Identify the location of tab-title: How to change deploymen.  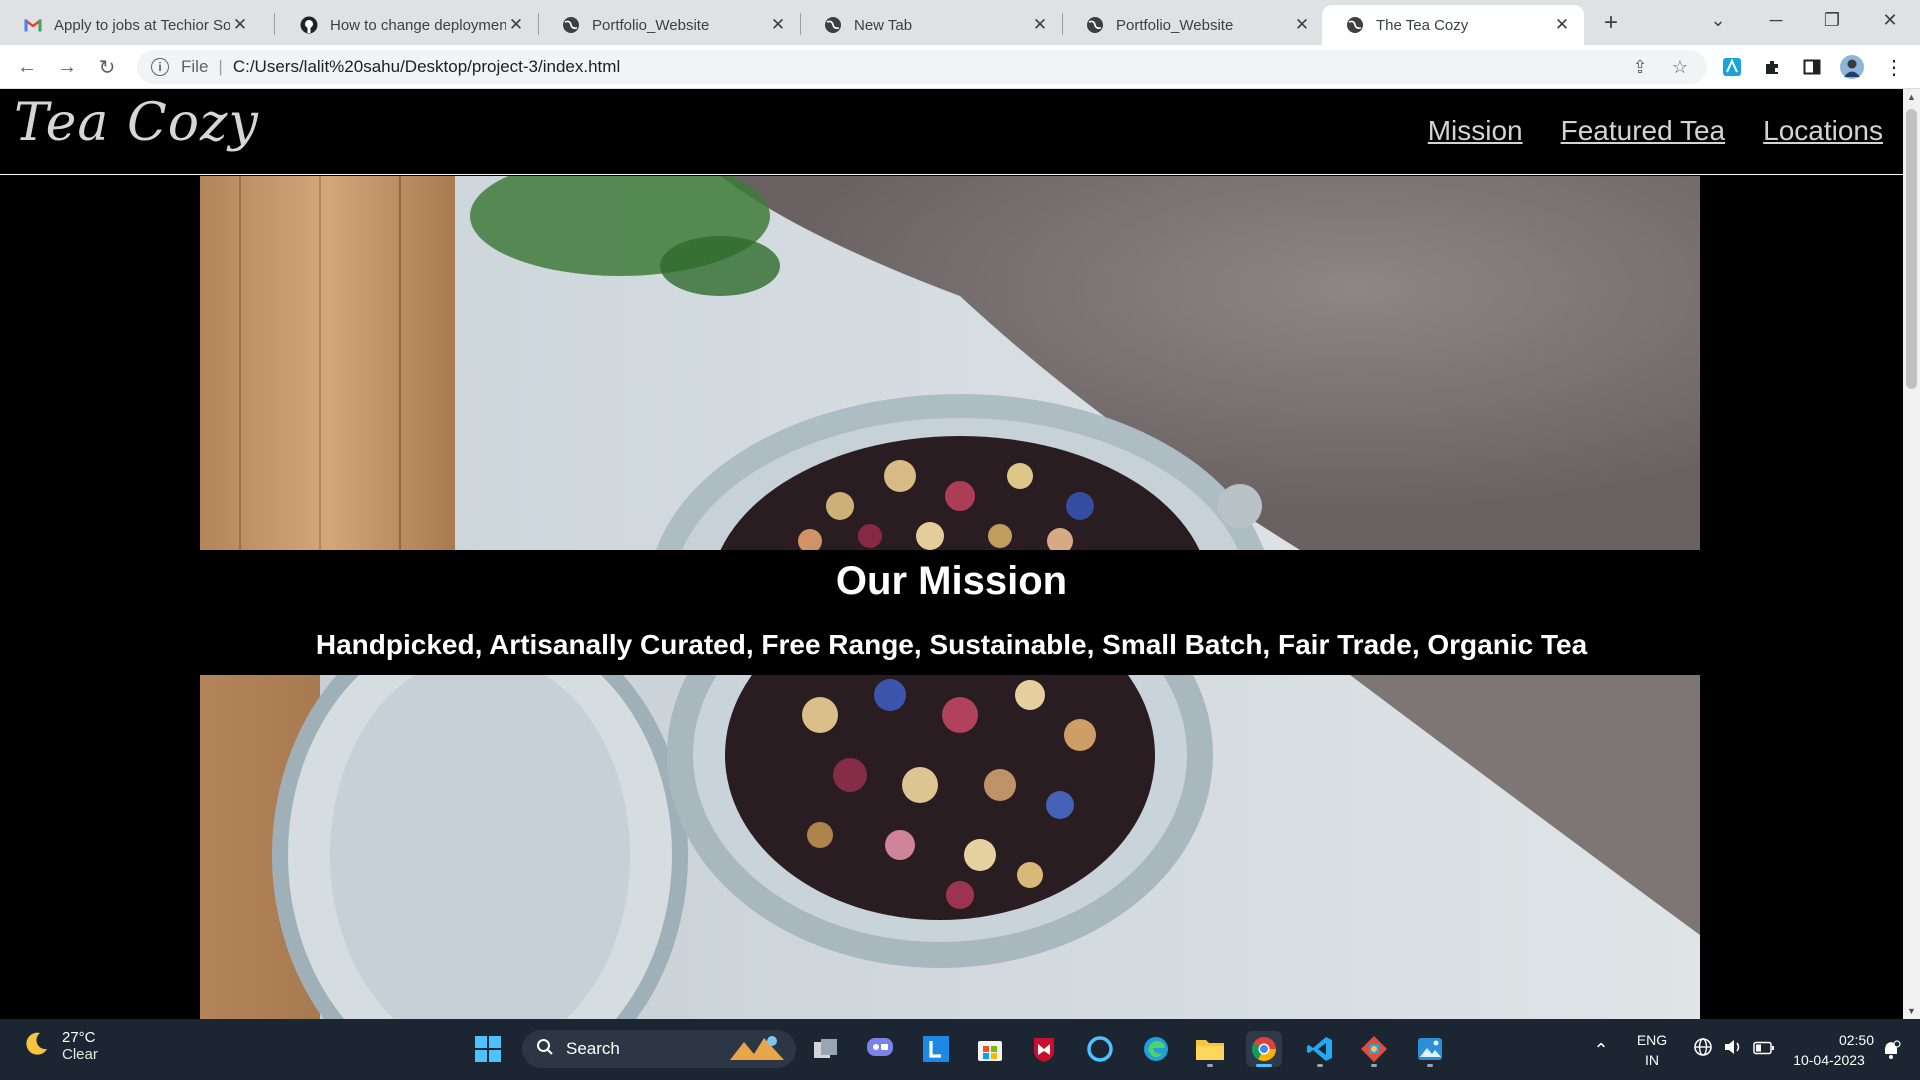
(418, 25).